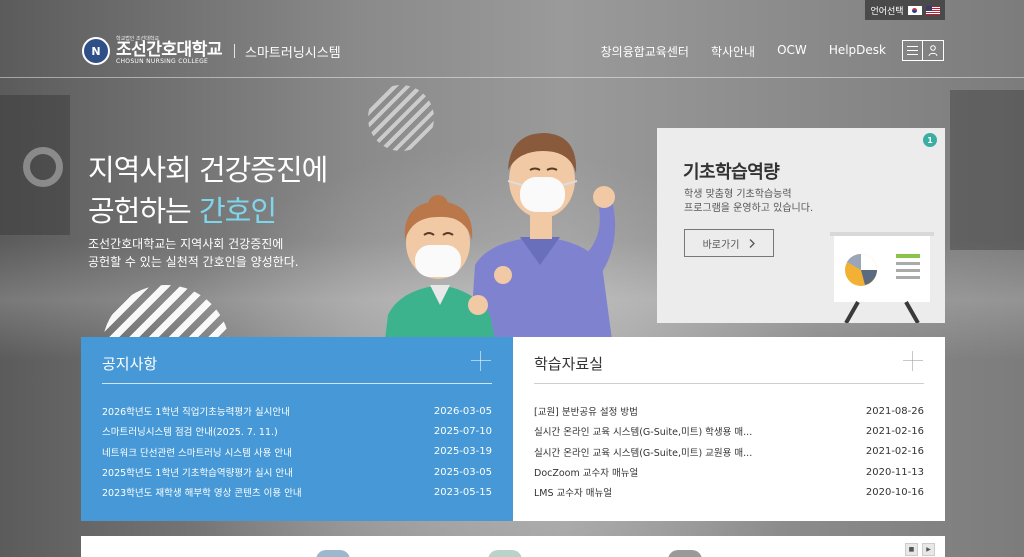  I want to click on college-emblem-icon: N, so click(96, 51).